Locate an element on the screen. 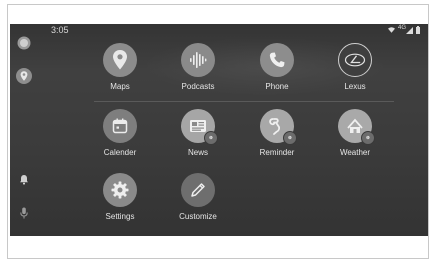 This screenshot has height=264, width=436. microphone-icon is located at coordinates (24, 215).